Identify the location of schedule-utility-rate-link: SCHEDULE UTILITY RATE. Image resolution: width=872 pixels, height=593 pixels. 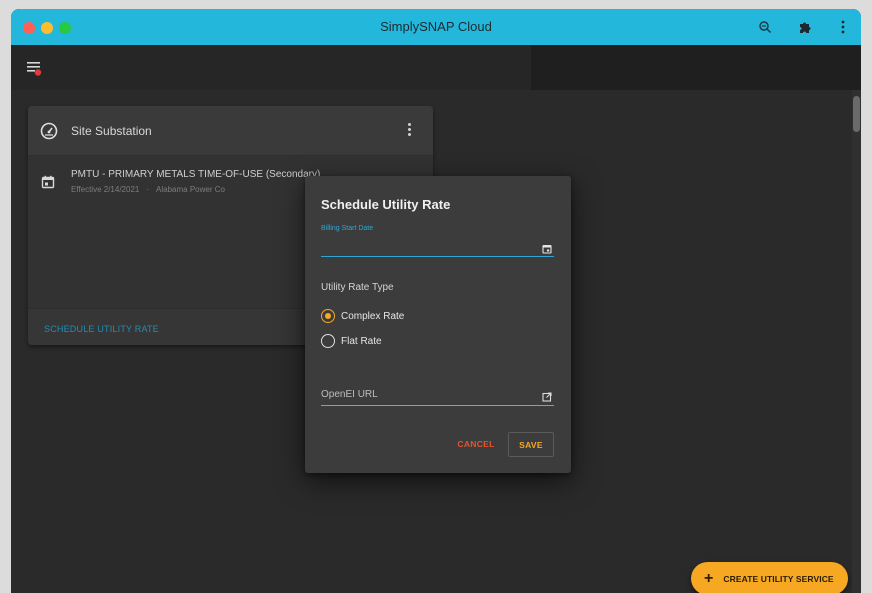
(101, 329).